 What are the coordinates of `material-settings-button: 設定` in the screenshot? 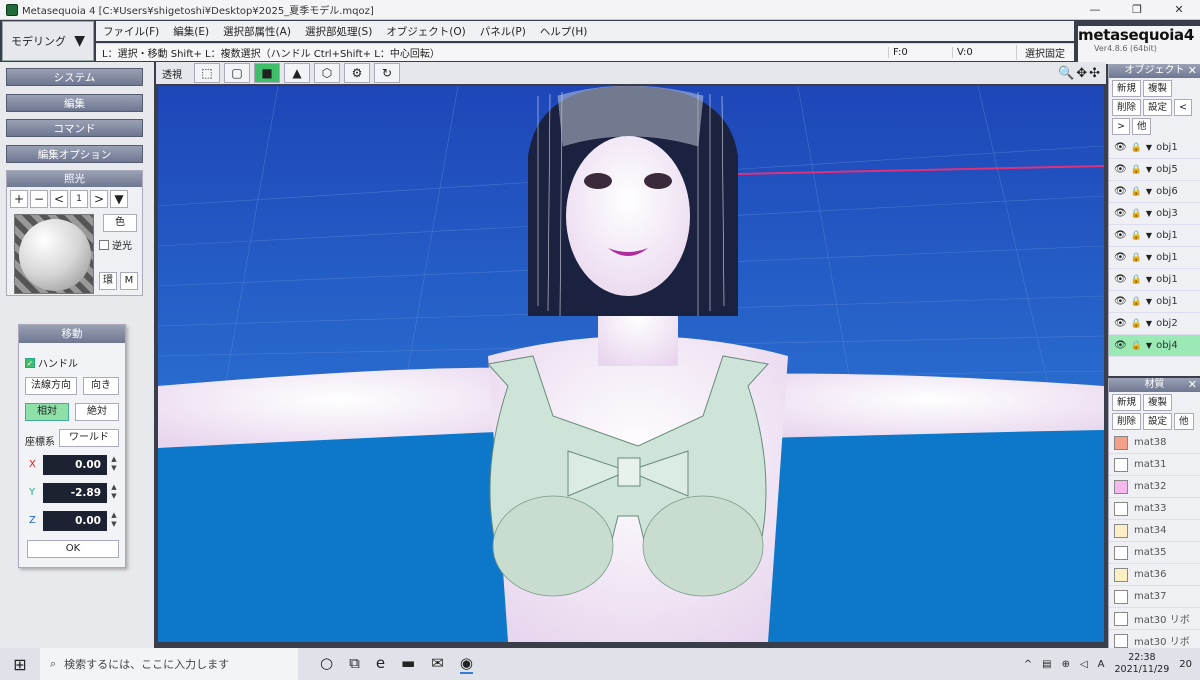 It's located at (1158, 421).